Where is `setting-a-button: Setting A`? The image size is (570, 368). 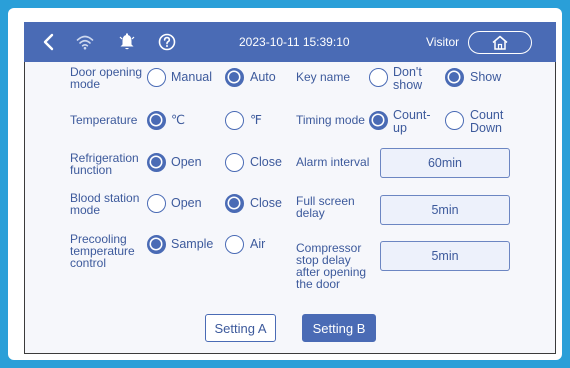 setting-a-button: Setting A is located at coordinates (240, 328).